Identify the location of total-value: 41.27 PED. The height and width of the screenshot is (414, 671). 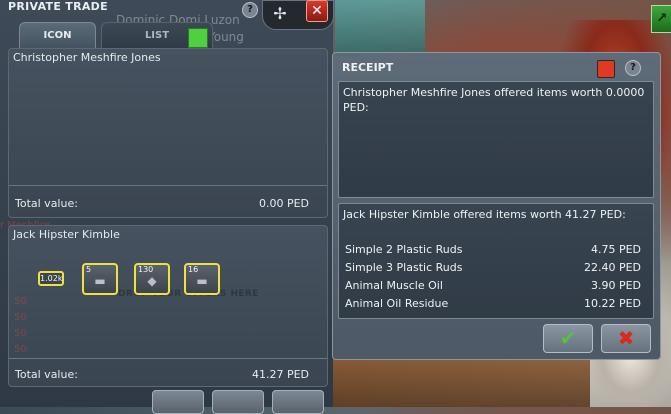
(280, 374).